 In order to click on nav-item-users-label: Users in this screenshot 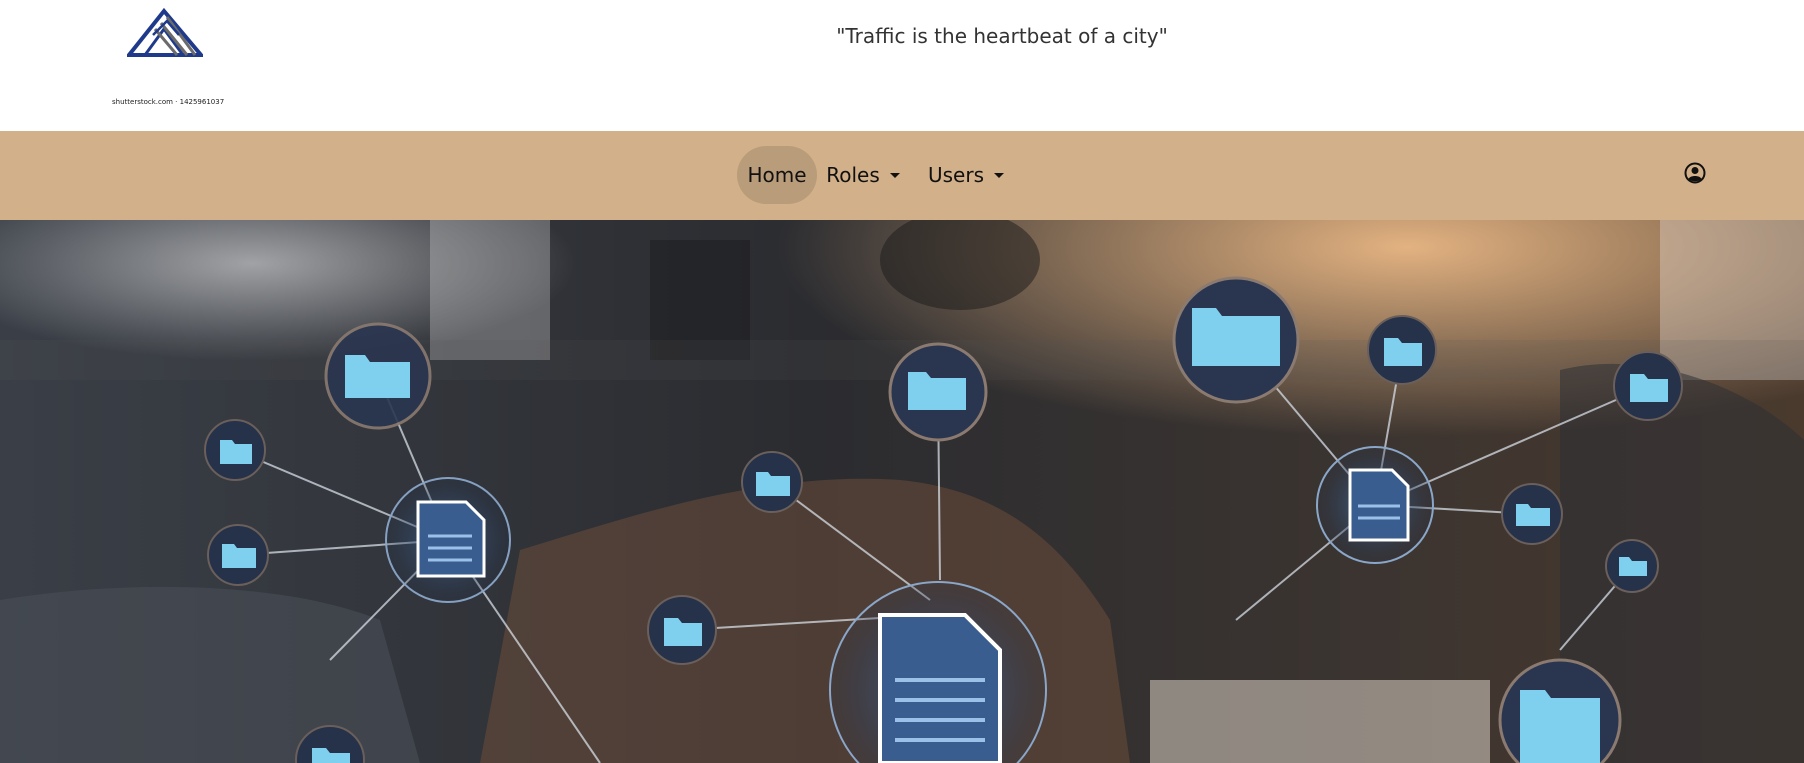, I will do `click(955, 175)`.